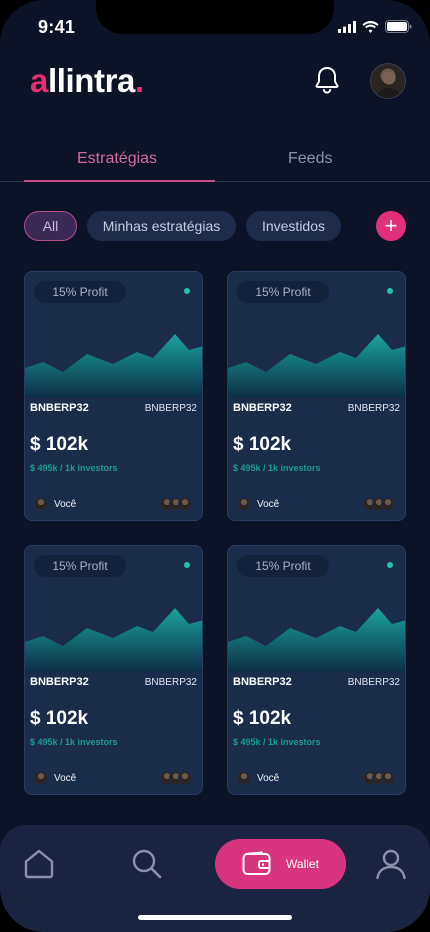 The image size is (430, 932). Describe the element at coordinates (117, 159) in the screenshot. I see `tab-estrategias: Estratégias` at that location.